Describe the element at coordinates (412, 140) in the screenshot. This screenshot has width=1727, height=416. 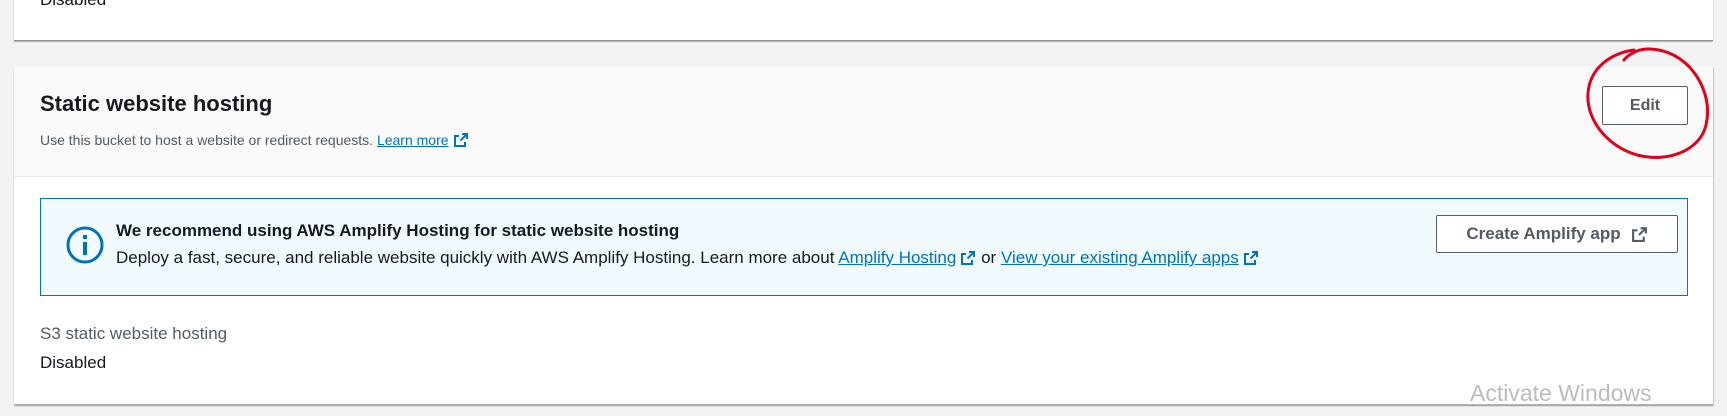
I see `learn-more-link-label: Learn more` at that location.